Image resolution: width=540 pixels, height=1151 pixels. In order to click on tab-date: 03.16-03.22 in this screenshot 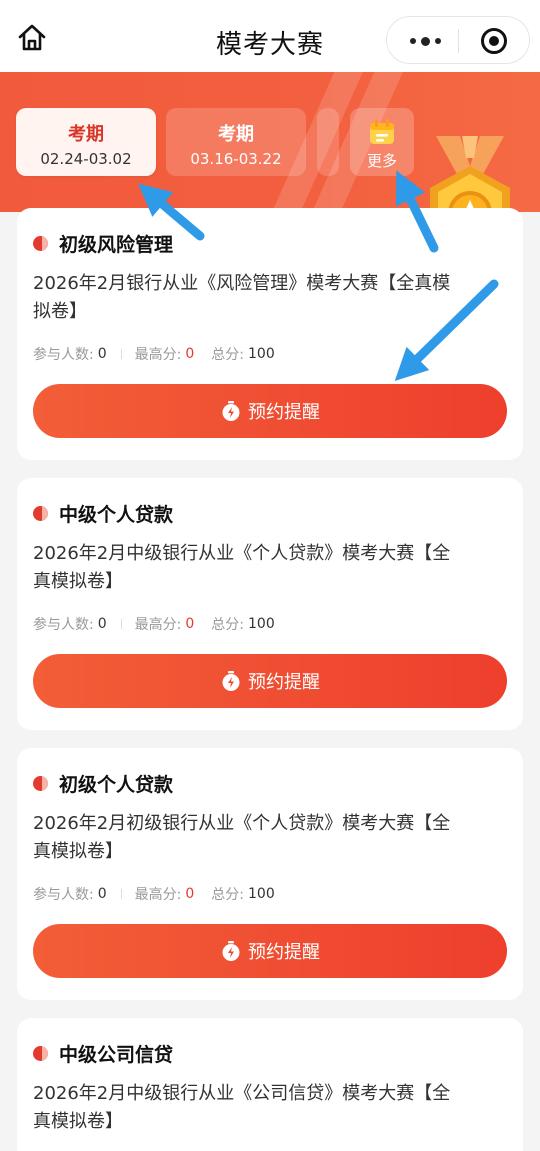, I will do `click(236, 159)`.